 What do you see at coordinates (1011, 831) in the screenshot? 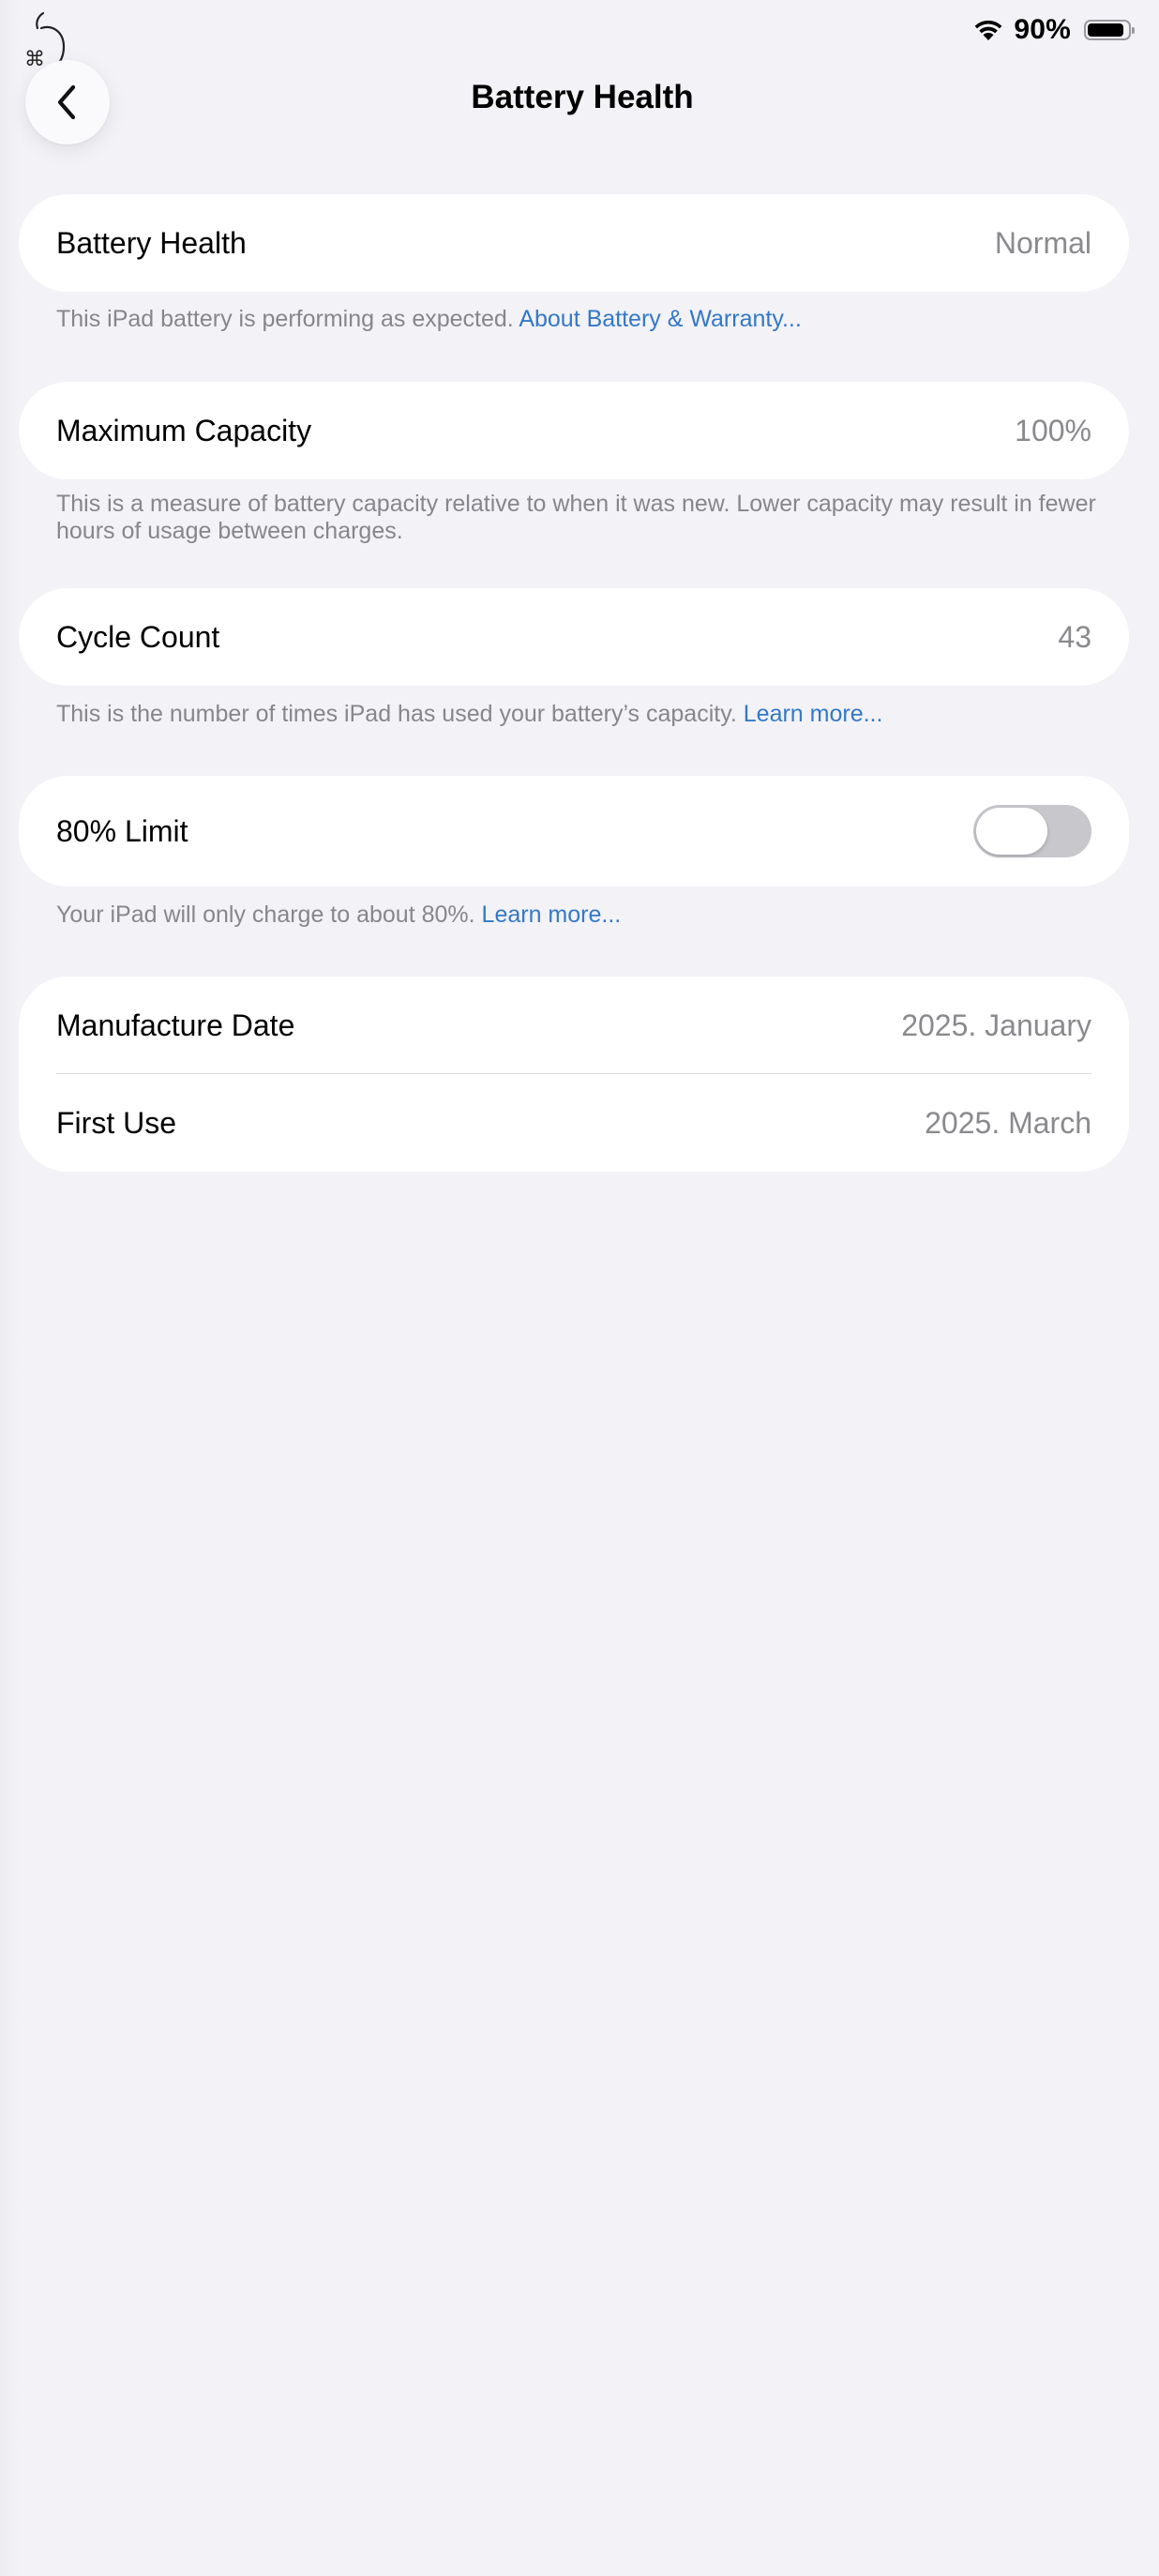
I see `toggle-knob` at bounding box center [1011, 831].